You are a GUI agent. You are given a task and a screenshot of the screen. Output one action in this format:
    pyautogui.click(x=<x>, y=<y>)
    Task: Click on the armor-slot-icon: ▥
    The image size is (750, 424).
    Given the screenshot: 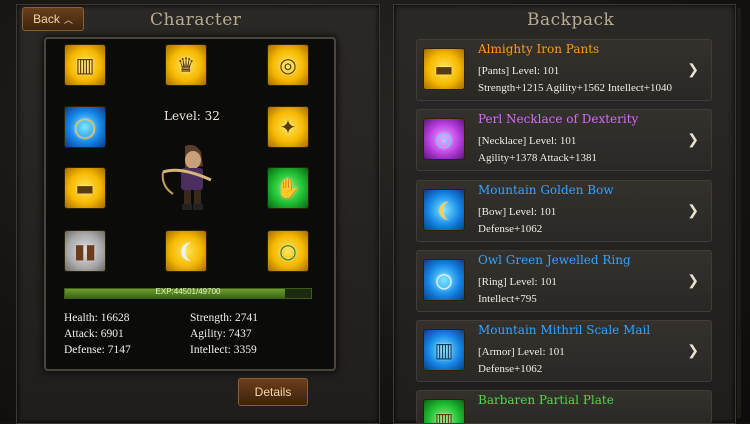 What is the action you would take?
    pyautogui.click(x=85, y=65)
    